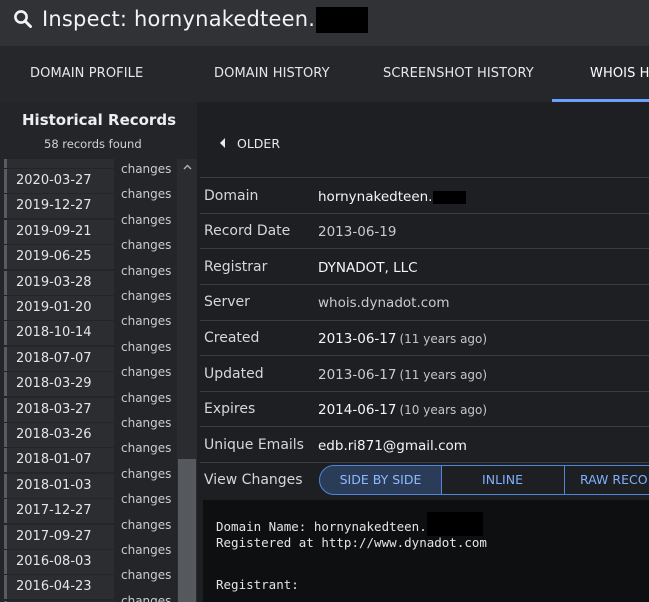 The image size is (649, 602). What do you see at coordinates (59, 485) in the screenshot?
I see `date-item: 2018-01-03` at bounding box center [59, 485].